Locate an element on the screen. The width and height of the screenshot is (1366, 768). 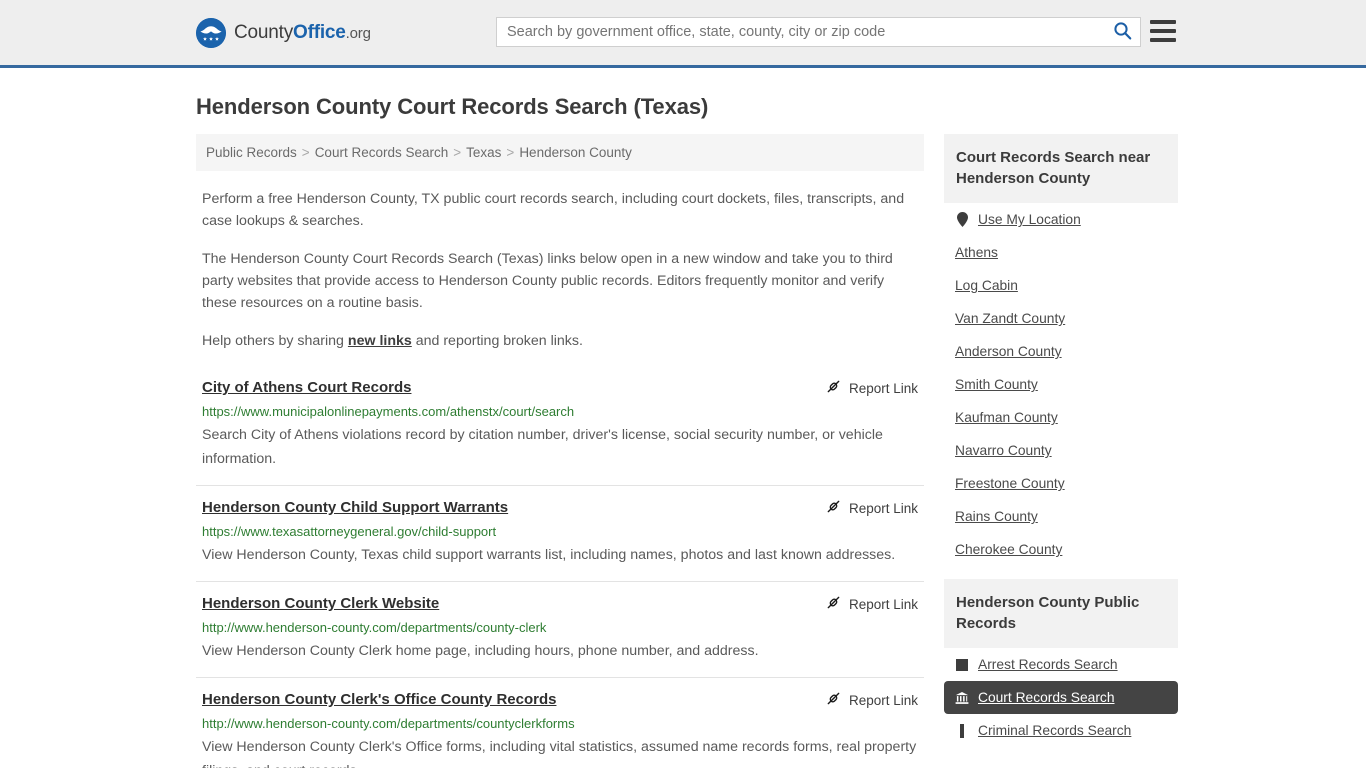
search-button is located at coordinates (1122, 32).